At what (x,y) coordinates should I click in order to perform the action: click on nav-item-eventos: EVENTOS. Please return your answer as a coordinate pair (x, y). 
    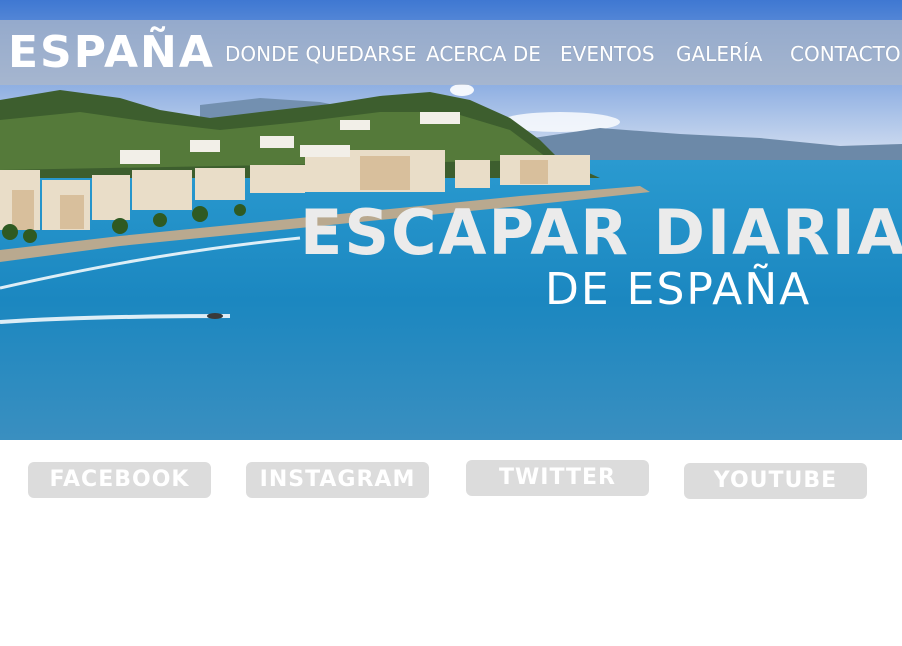
    Looking at the image, I should click on (607, 54).